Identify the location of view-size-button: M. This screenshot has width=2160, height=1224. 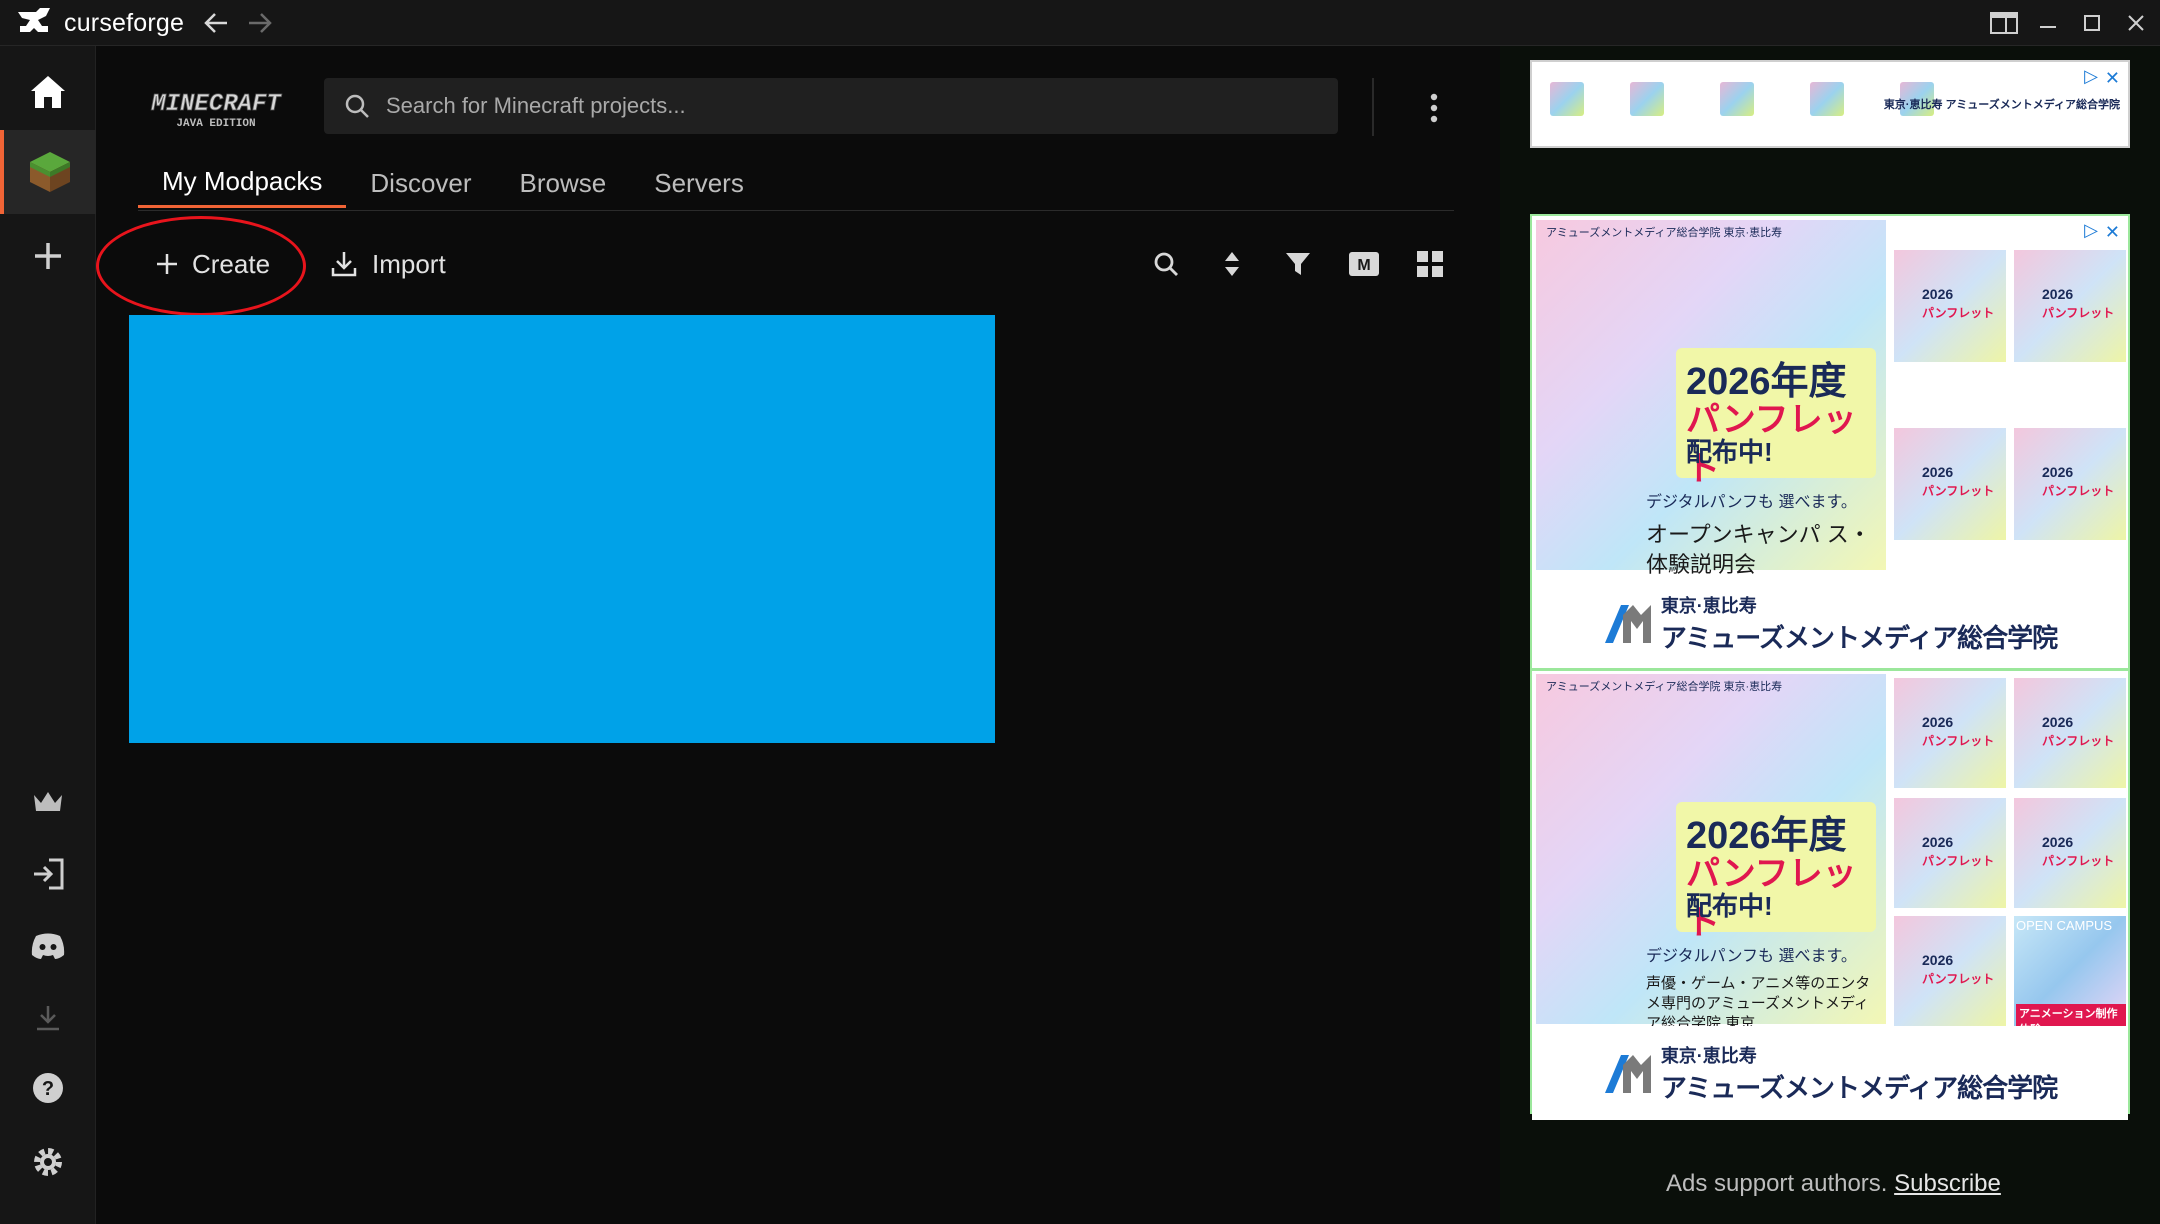
(1364, 264).